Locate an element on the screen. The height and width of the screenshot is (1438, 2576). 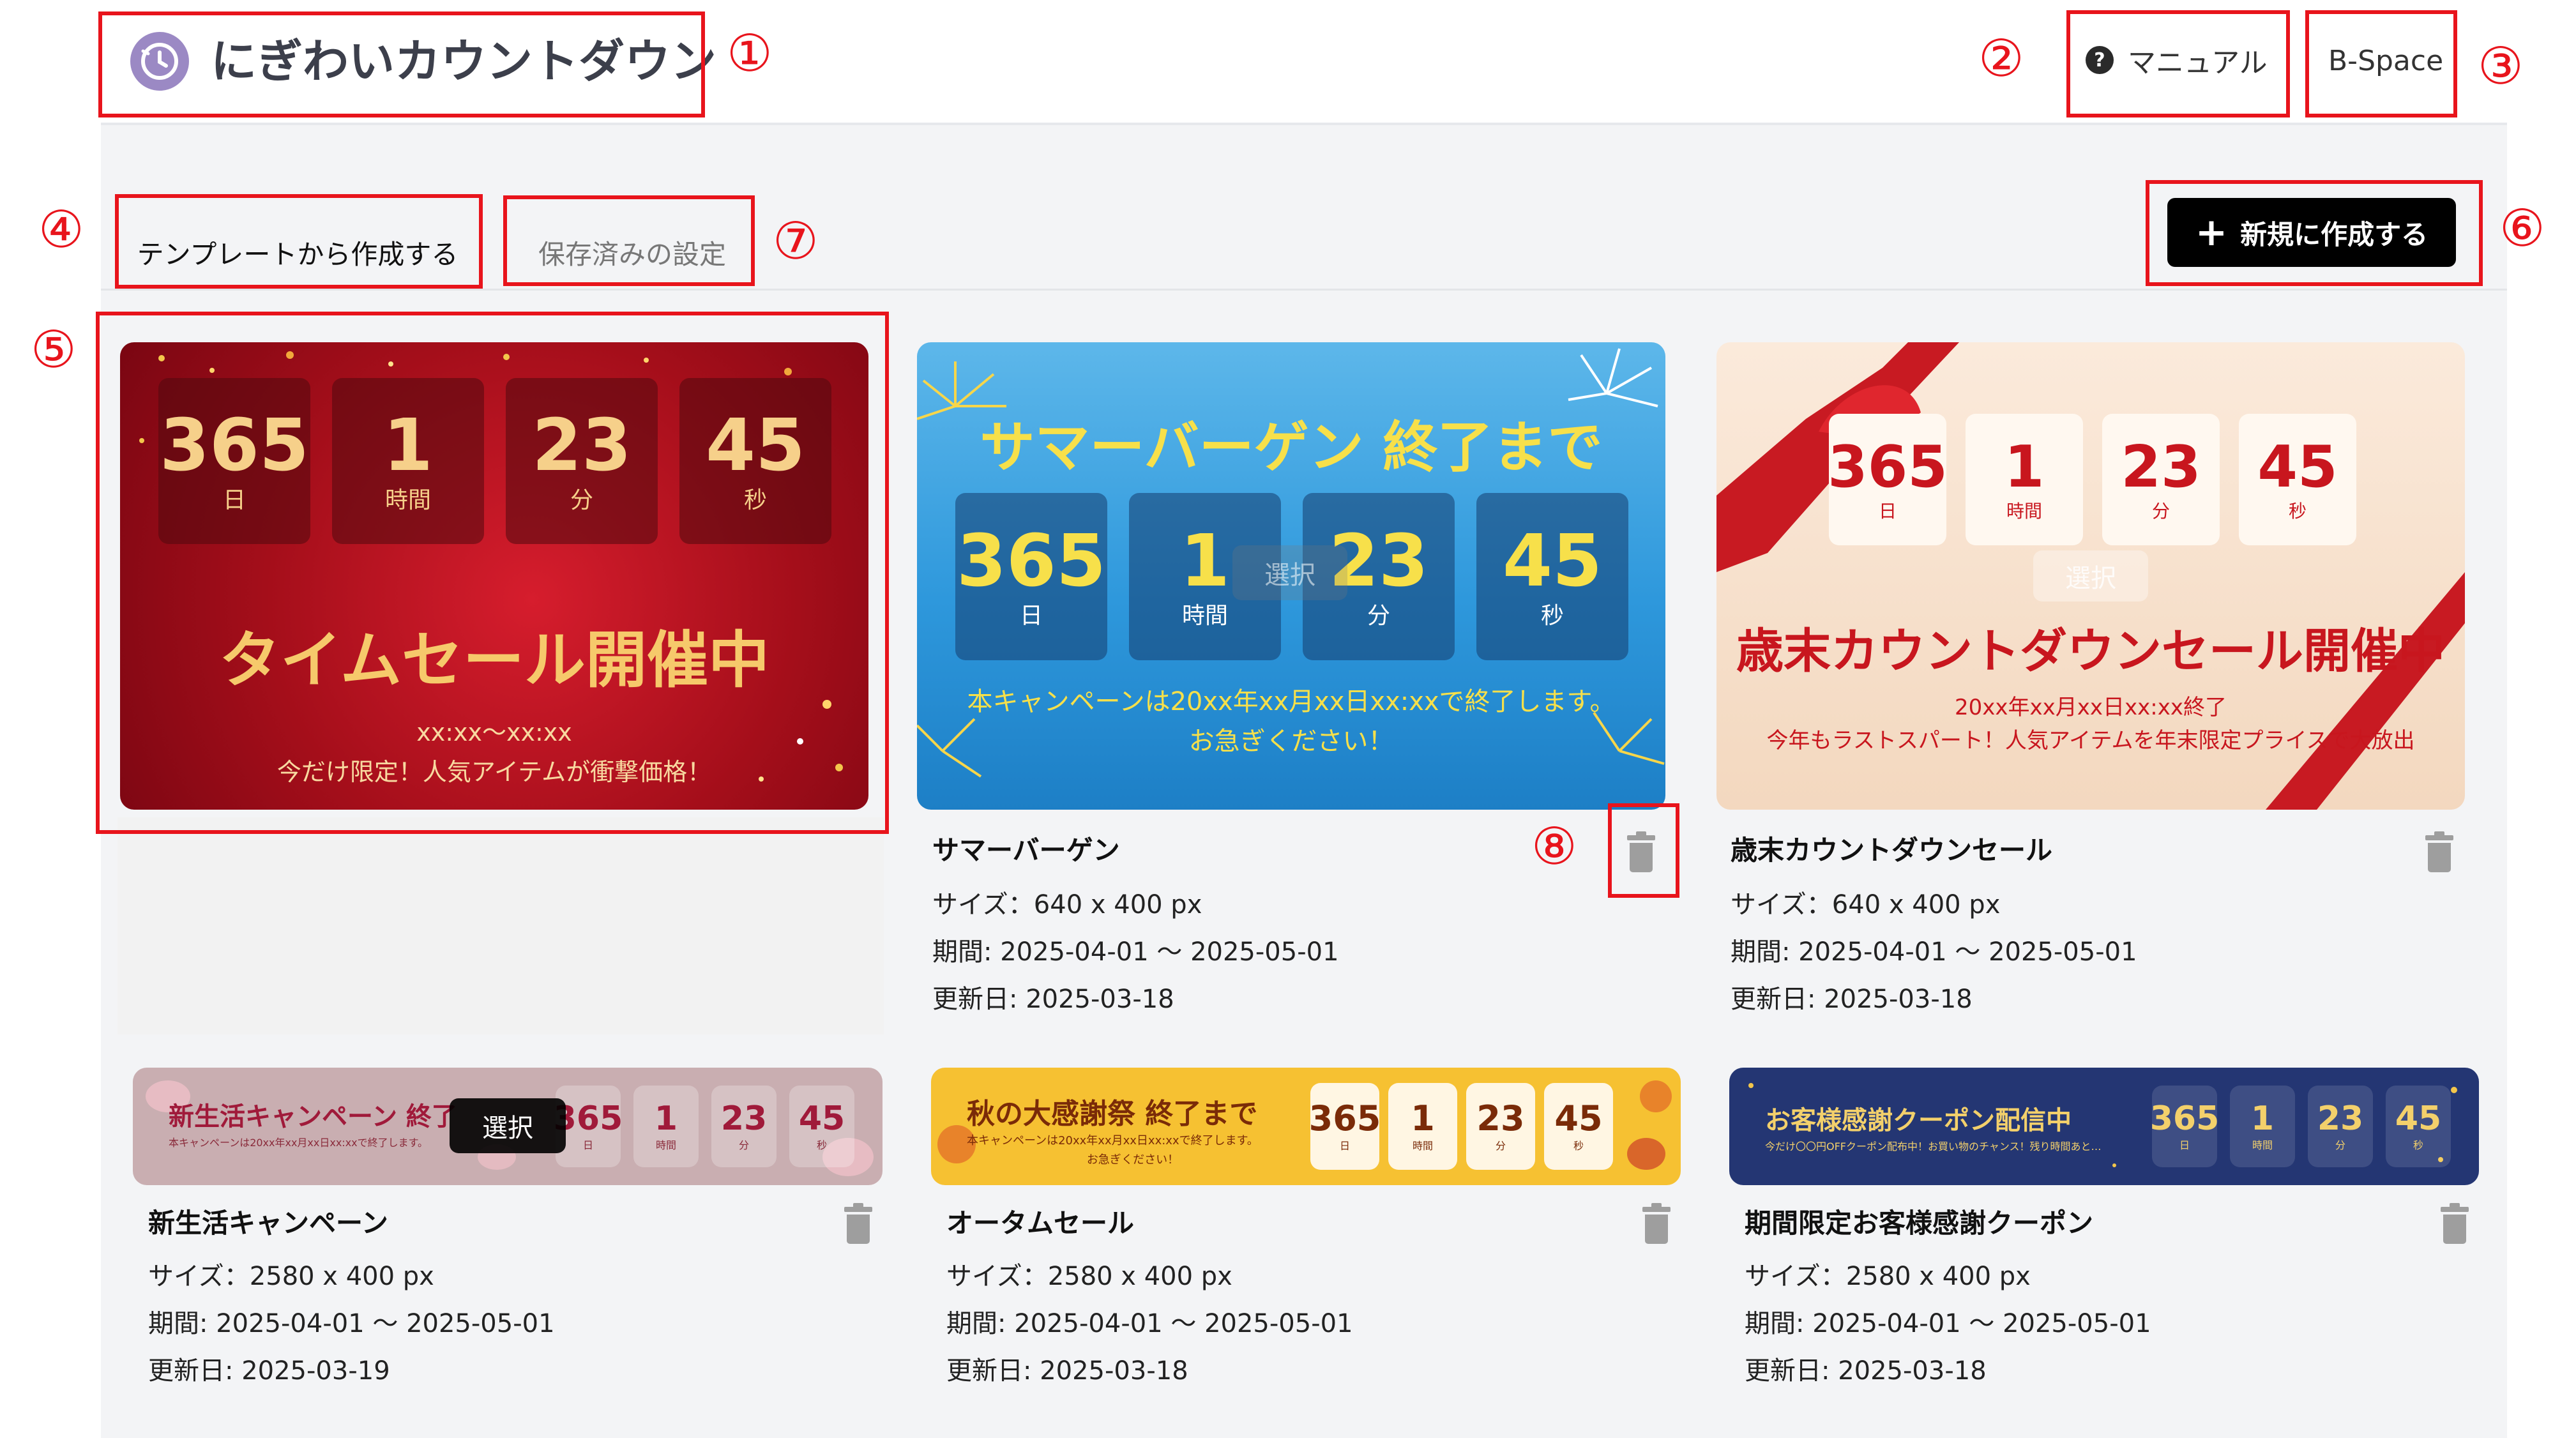
card-title: オータムセール is located at coordinates (1041, 1223).